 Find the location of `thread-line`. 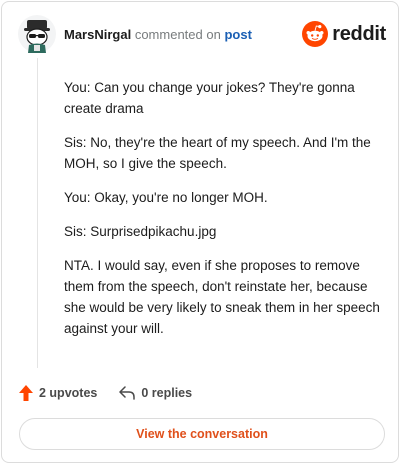

thread-line is located at coordinates (37, 213).